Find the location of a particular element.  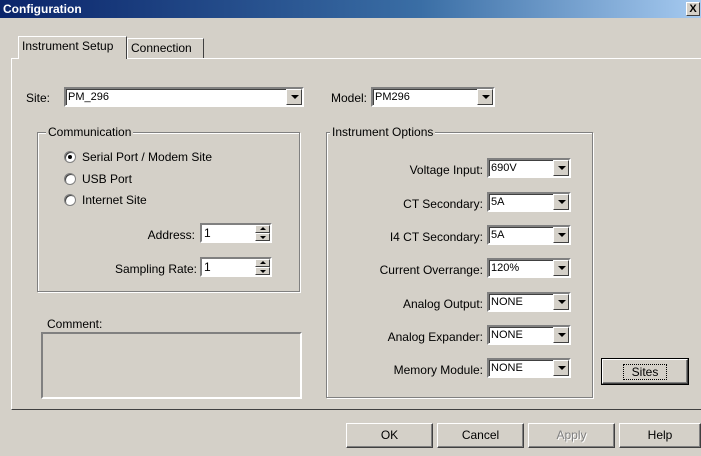

address-label: Address: is located at coordinates (171, 235).